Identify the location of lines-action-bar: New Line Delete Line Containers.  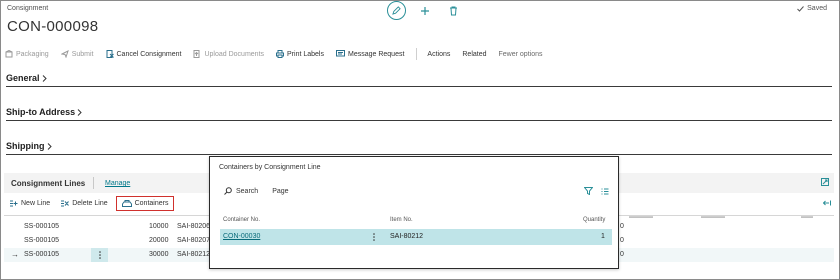
(96, 203).